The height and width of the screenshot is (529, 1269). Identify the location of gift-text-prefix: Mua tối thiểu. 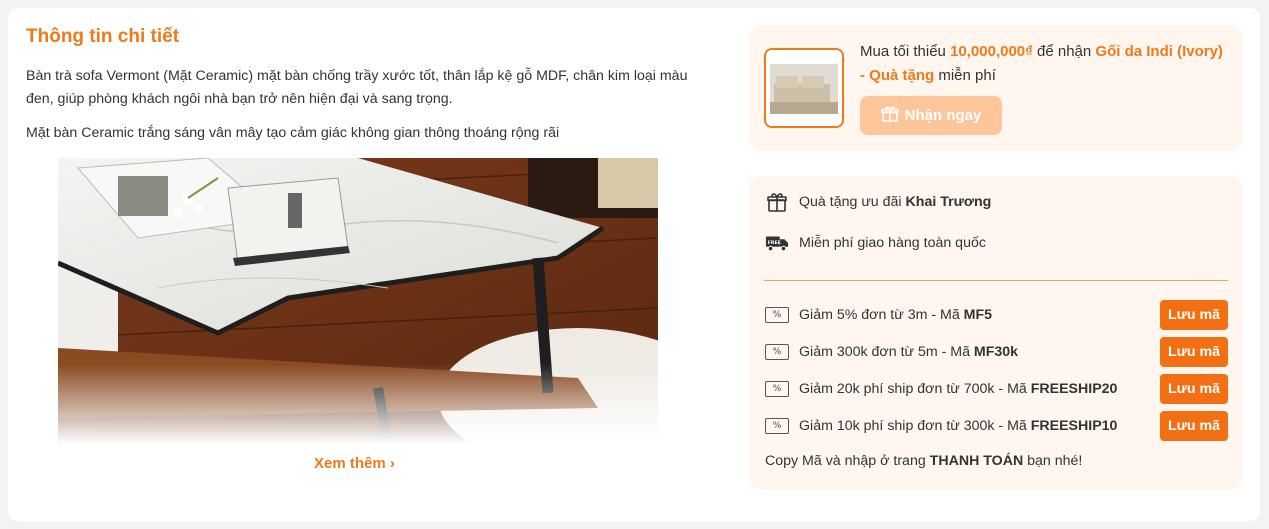
(905, 51).